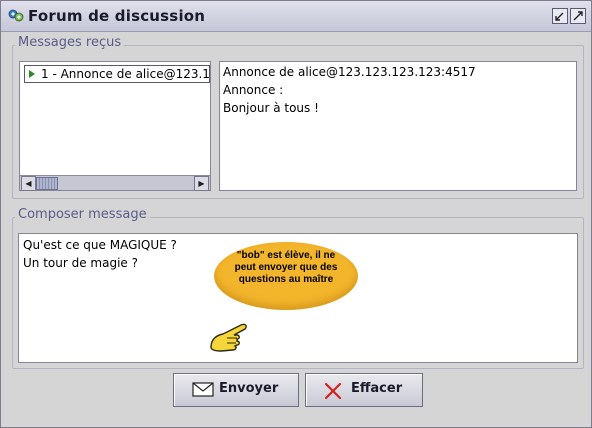 The width and height of the screenshot is (592, 428). What do you see at coordinates (203, 389) in the screenshot?
I see `envelope-icon` at bounding box center [203, 389].